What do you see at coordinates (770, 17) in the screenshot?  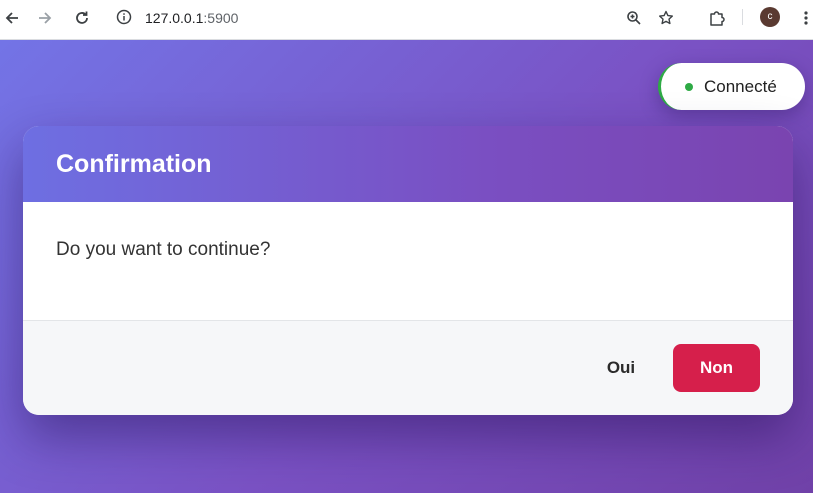 I see `profile-avatar: c` at bounding box center [770, 17].